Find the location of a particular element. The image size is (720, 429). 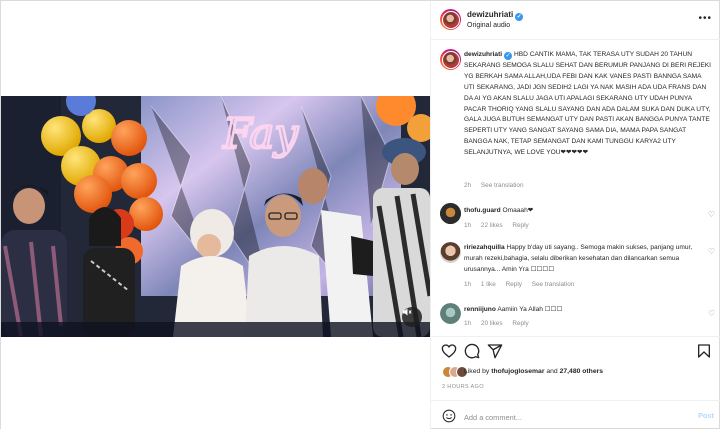

add-comment-input is located at coordinates (574, 417).